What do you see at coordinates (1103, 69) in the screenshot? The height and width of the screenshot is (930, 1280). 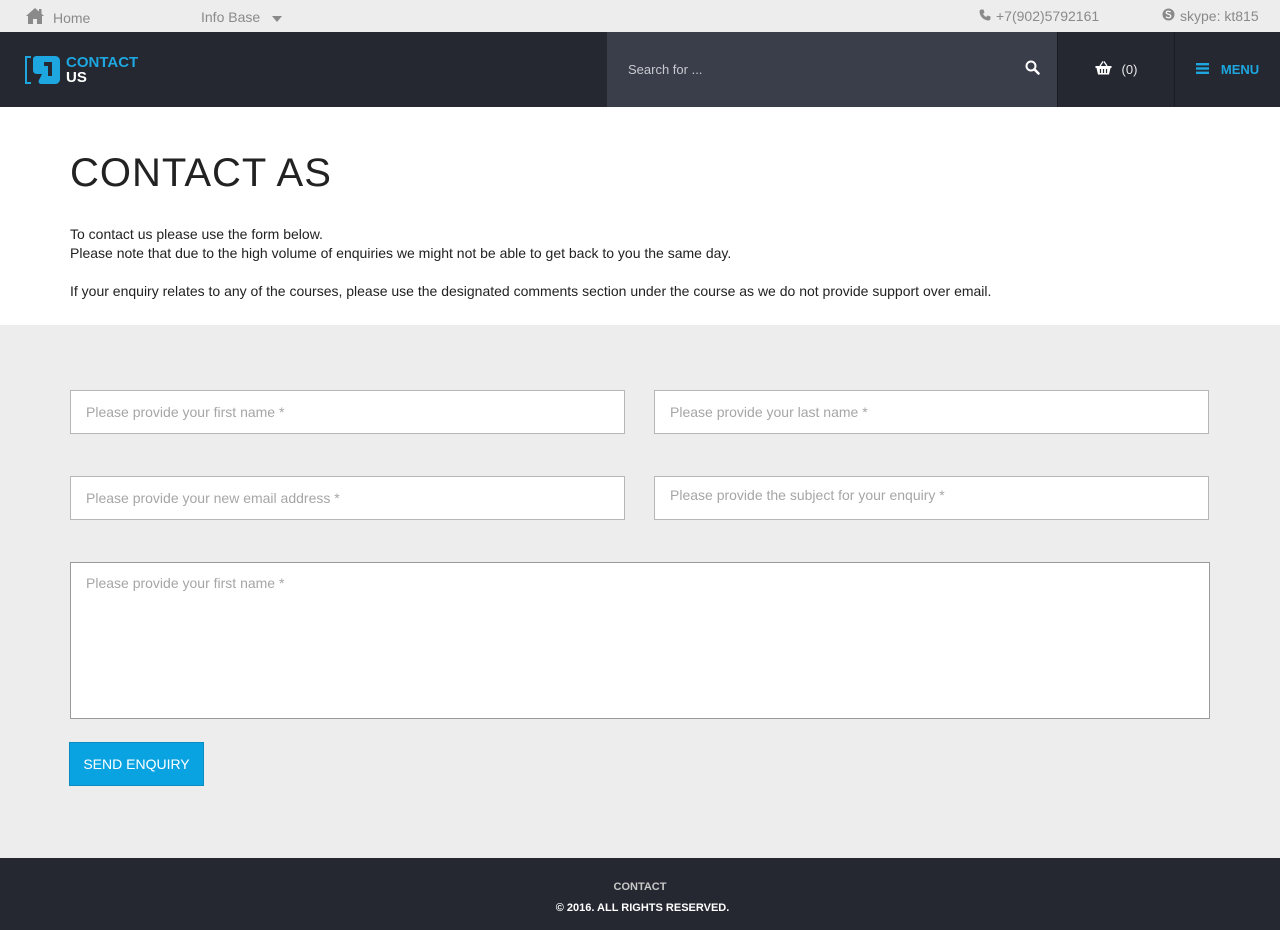 I see `basket-icon` at bounding box center [1103, 69].